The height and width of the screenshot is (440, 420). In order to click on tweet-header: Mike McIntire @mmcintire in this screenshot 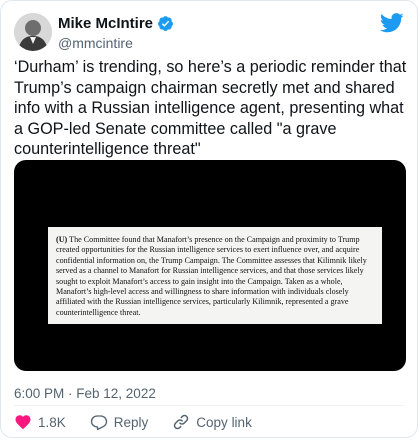, I will do `click(209, 31)`.